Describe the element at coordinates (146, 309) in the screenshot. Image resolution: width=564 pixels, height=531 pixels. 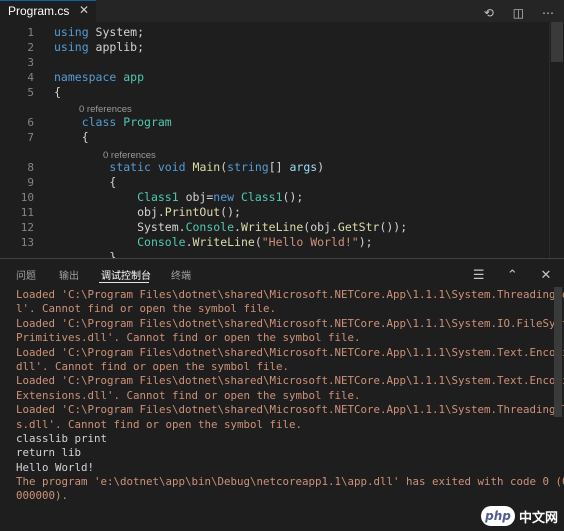
I see `console-line: l'. Cannot find or open the symbol file.` at that location.